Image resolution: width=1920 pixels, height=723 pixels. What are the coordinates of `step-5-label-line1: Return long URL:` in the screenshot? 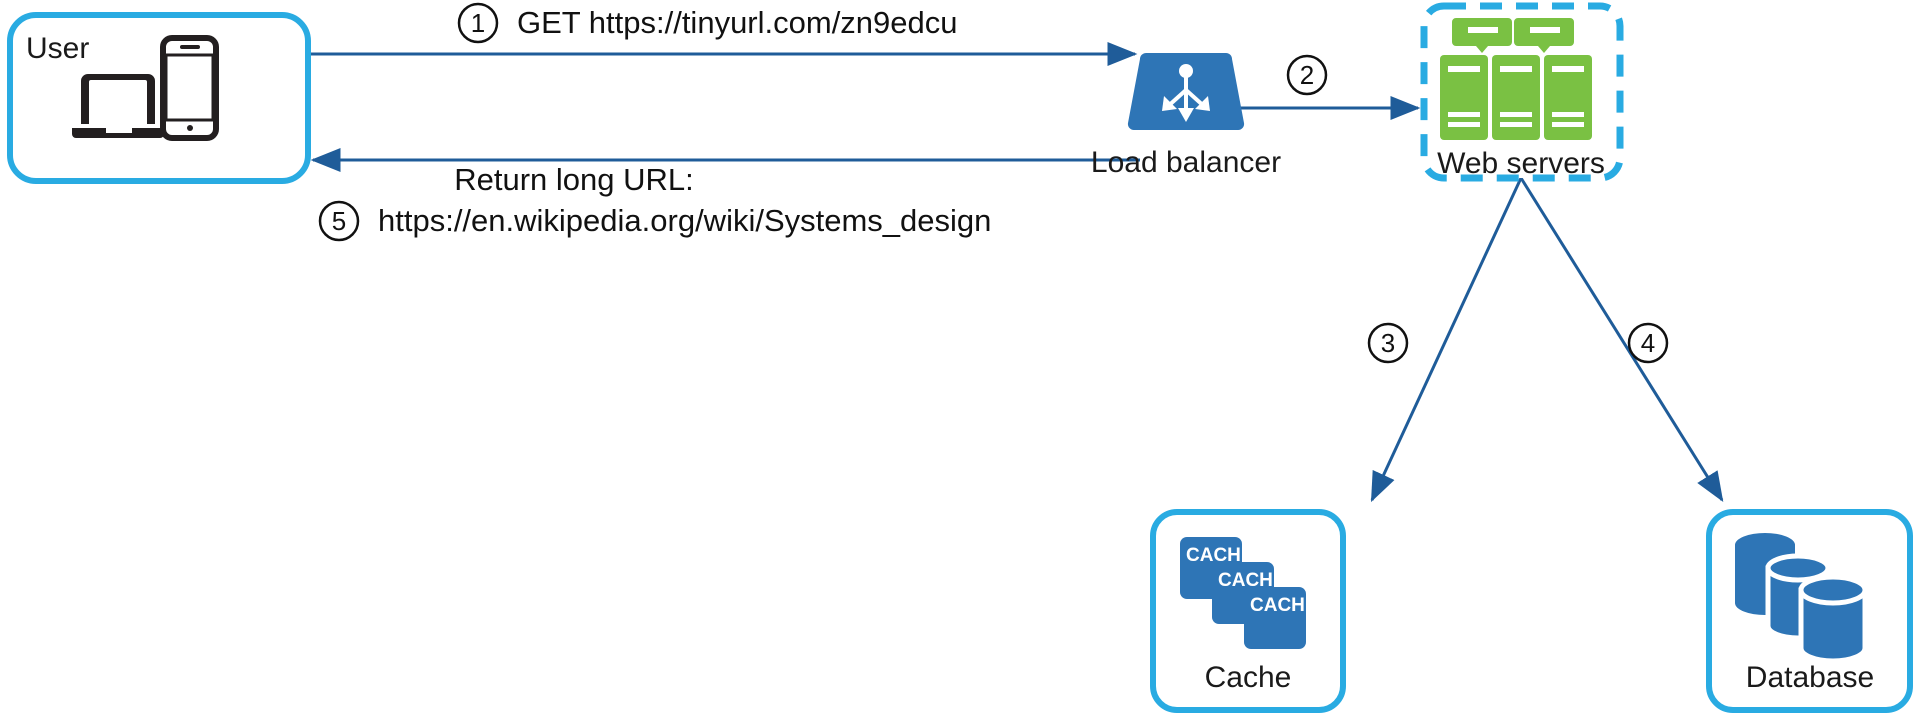 It's located at (574, 179).